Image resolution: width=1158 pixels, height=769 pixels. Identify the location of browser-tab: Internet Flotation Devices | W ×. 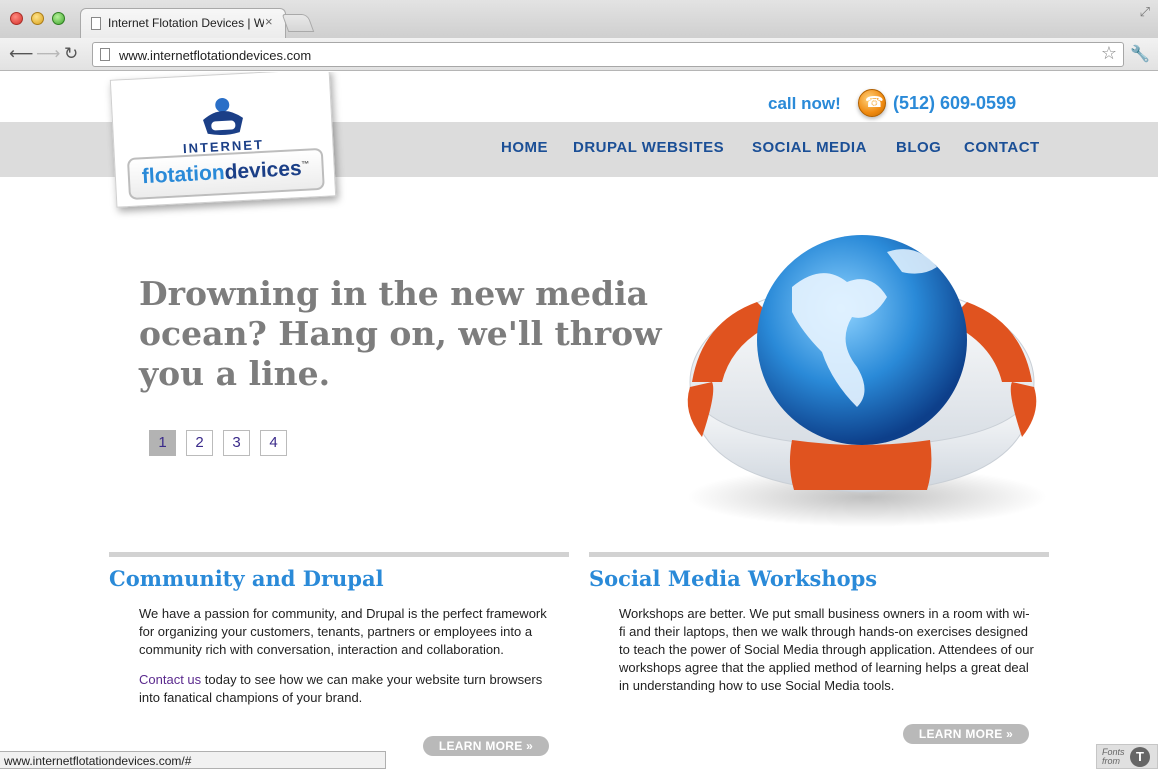
(183, 23).